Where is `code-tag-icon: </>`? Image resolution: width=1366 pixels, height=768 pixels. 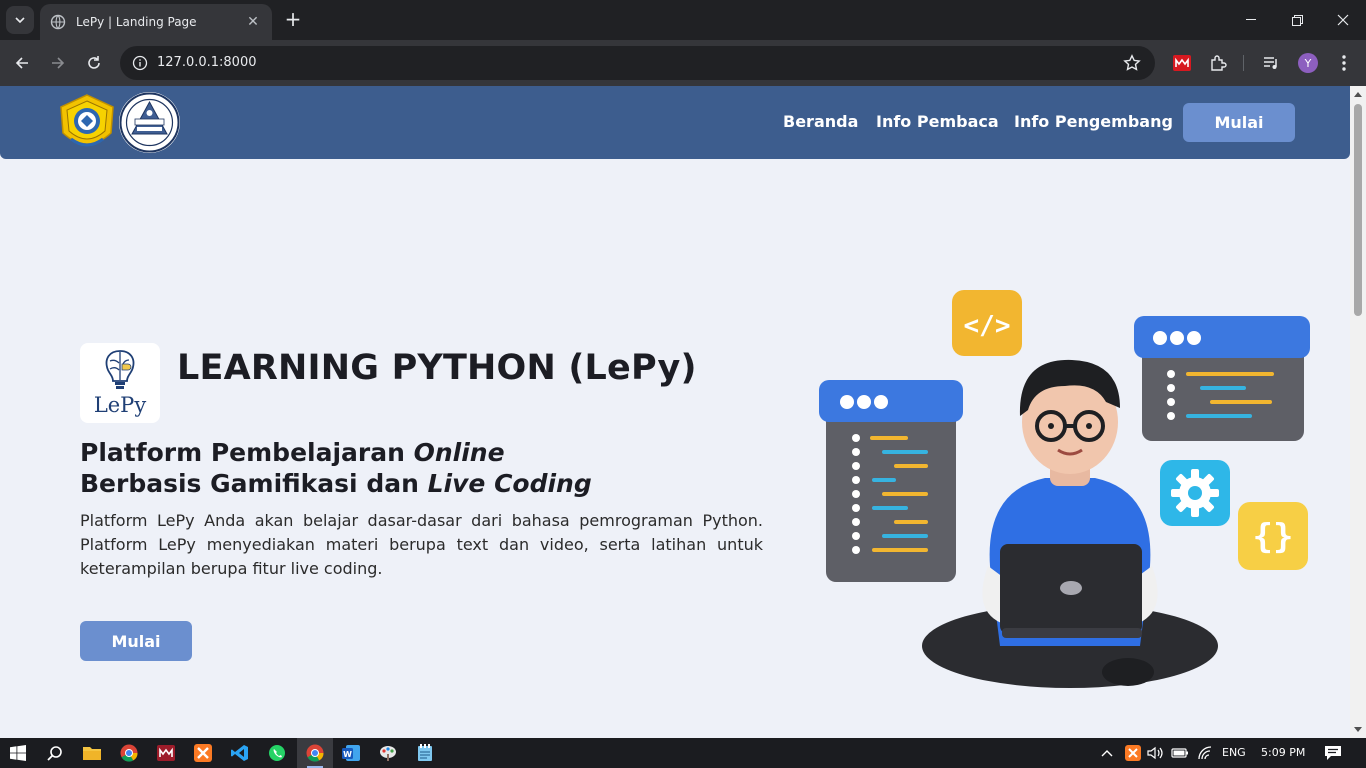 code-tag-icon: </> is located at coordinates (987, 323).